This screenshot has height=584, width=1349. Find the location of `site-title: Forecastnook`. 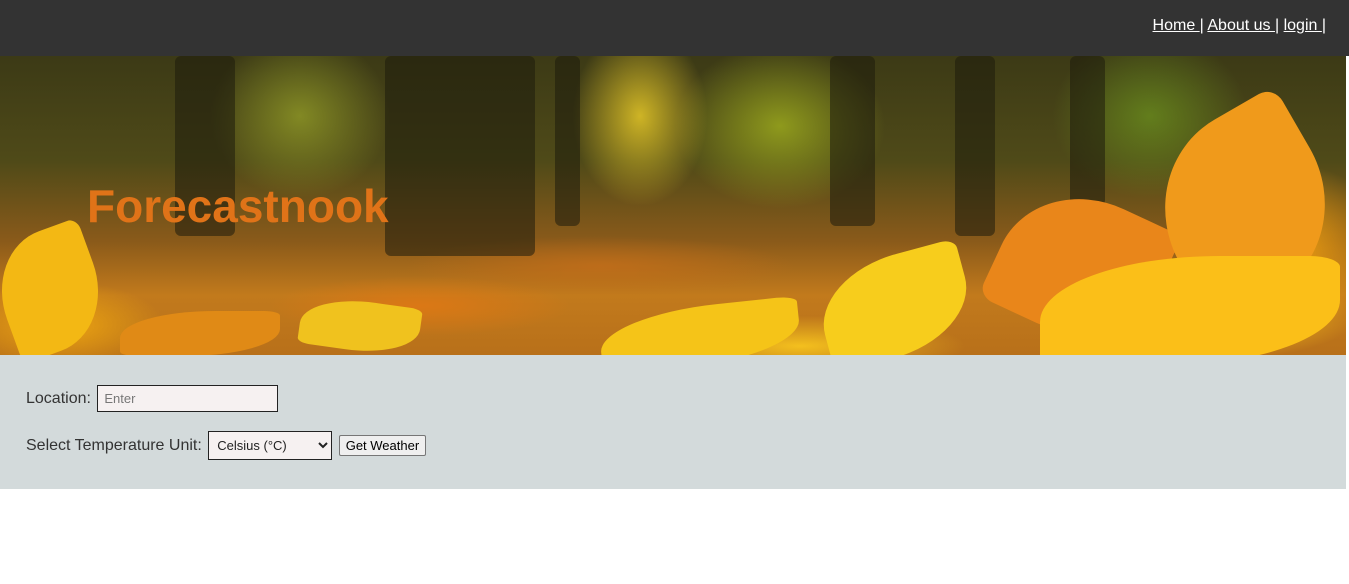

site-title: Forecastnook is located at coordinates (238, 206).